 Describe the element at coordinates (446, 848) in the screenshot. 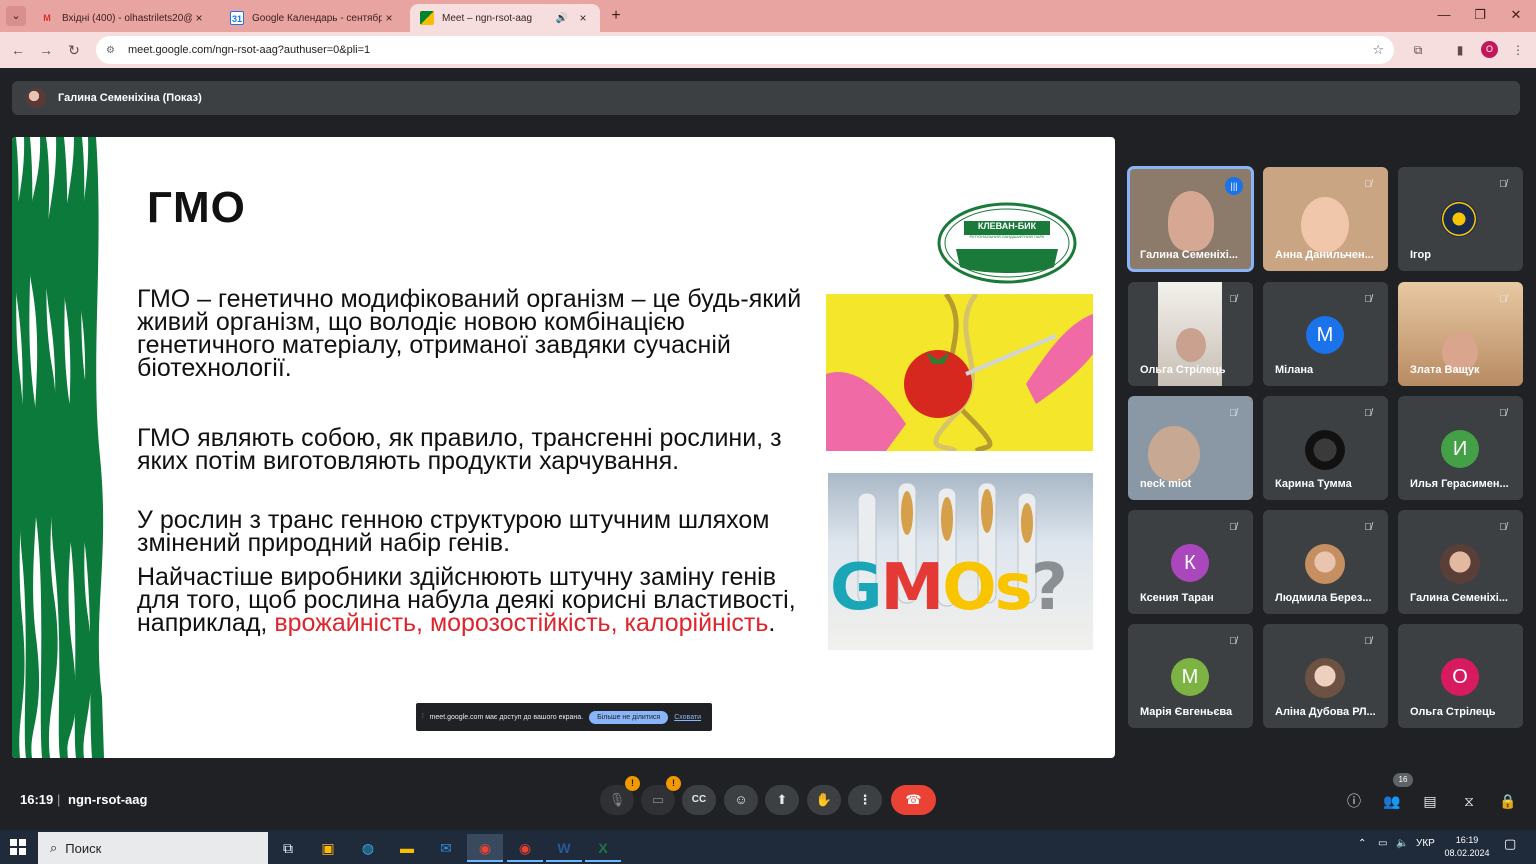

I see `mail-icon: ✉` at that location.